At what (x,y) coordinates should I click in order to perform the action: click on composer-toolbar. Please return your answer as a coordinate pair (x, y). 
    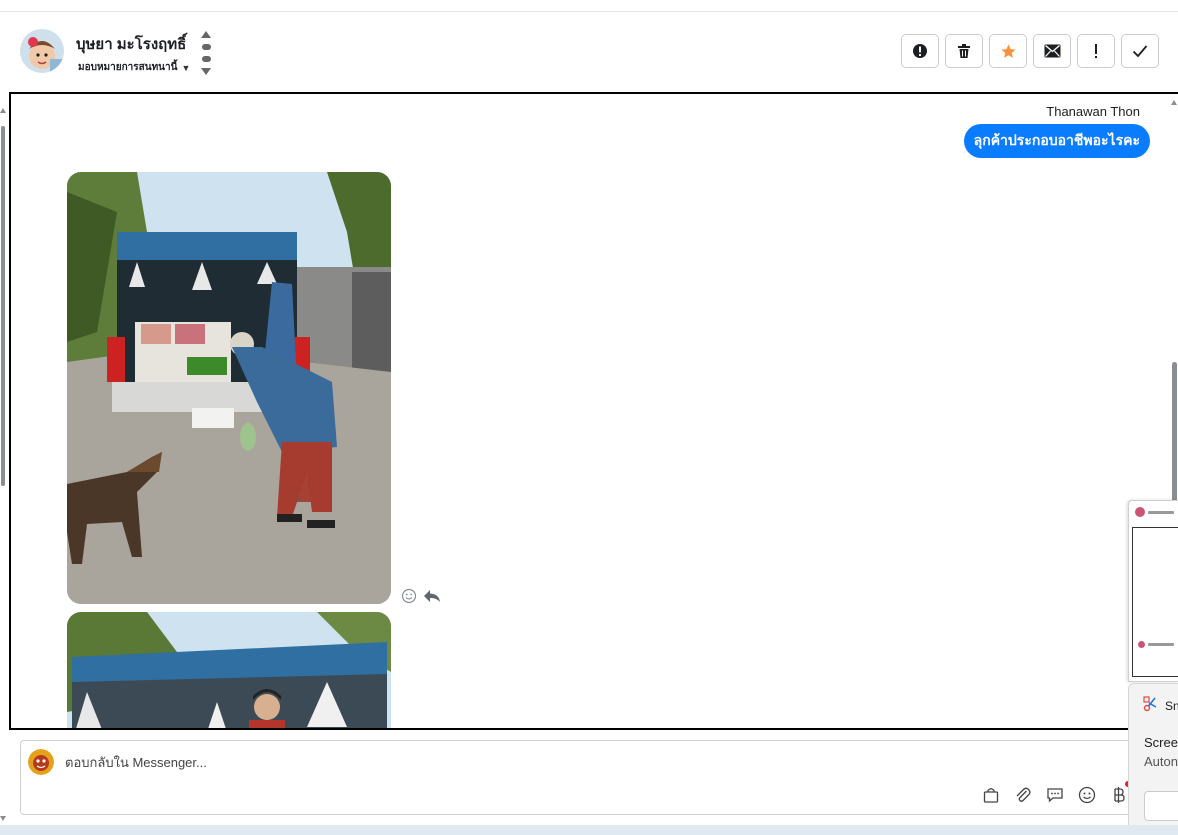
    Looking at the image, I should click on (1056, 793).